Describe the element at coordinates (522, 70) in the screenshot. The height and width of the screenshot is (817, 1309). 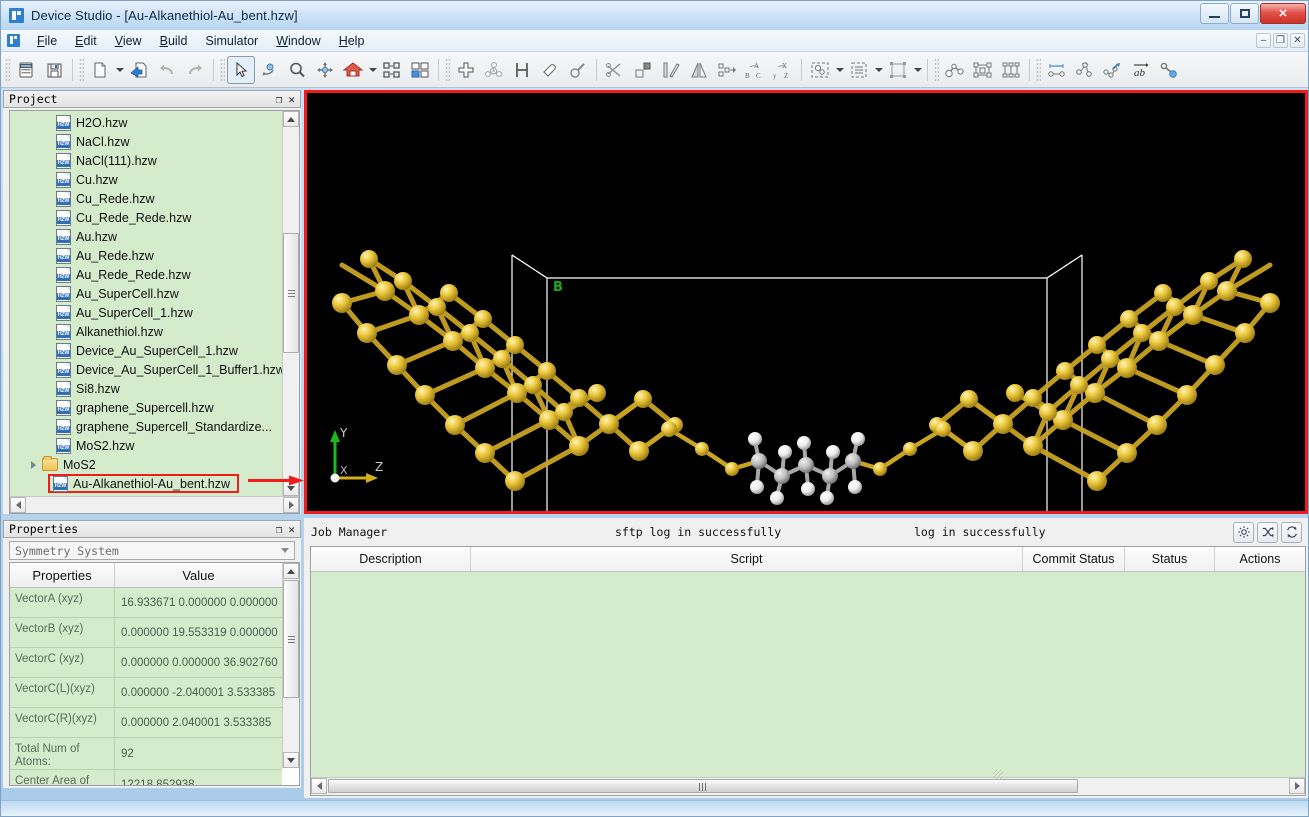
I see `add-hydrogen-button` at that location.